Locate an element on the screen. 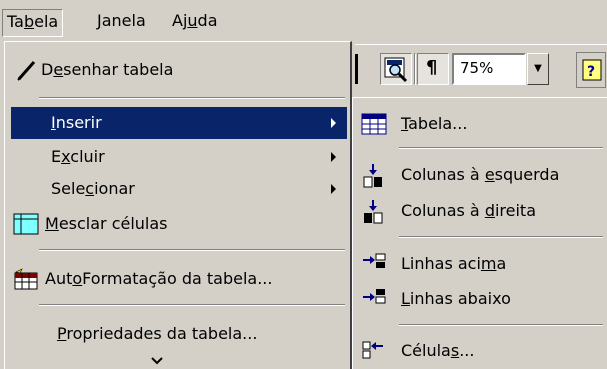 Image resolution: width=607 pixels, height=369 pixels. insert-post: nserir is located at coordinates (78, 122).